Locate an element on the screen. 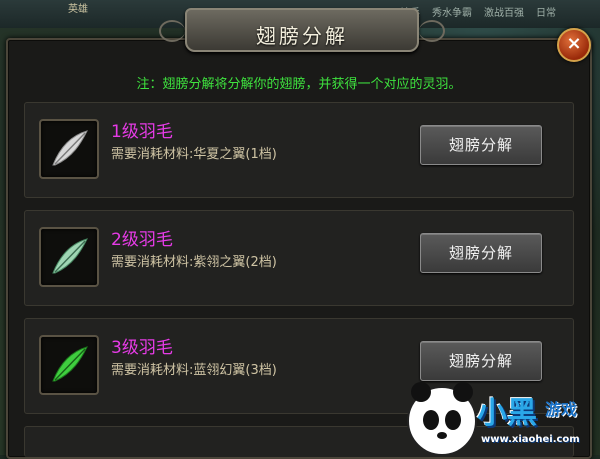 Image resolution: width=600 pixels, height=459 pixels. item-title: 1级羽毛 is located at coordinates (142, 132).